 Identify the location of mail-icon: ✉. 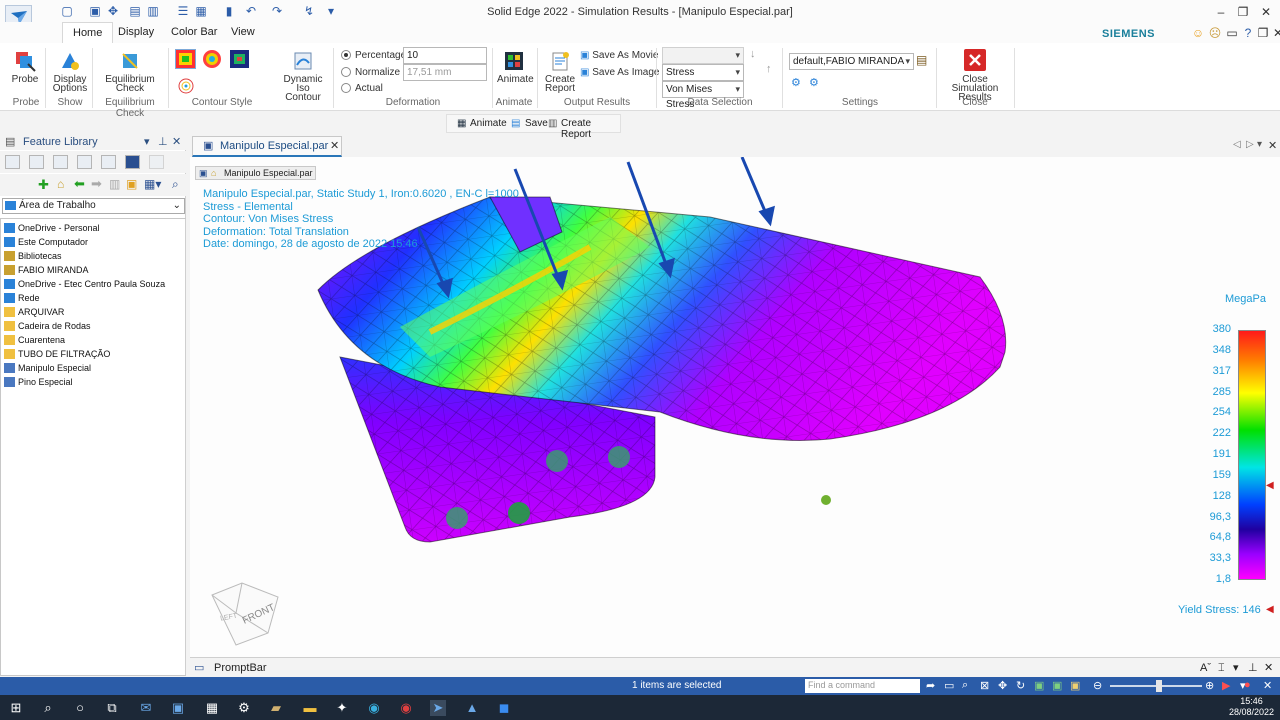
(146, 708).